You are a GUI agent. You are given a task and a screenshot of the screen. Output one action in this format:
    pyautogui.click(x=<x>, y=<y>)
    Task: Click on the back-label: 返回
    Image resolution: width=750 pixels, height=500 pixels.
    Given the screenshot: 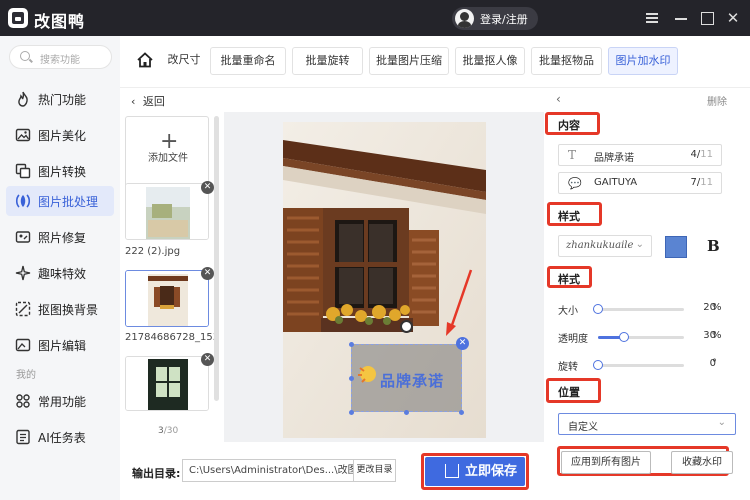 What is the action you would take?
    pyautogui.click(x=153, y=101)
    